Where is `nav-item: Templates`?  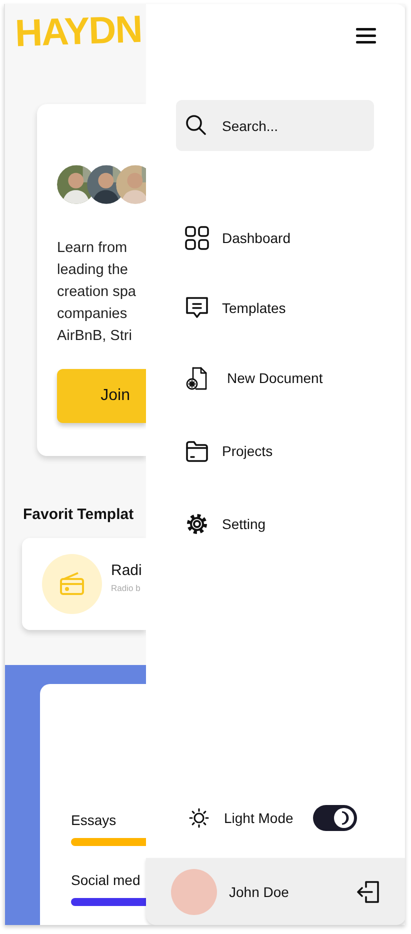
nav-item: Templates is located at coordinates (275, 308).